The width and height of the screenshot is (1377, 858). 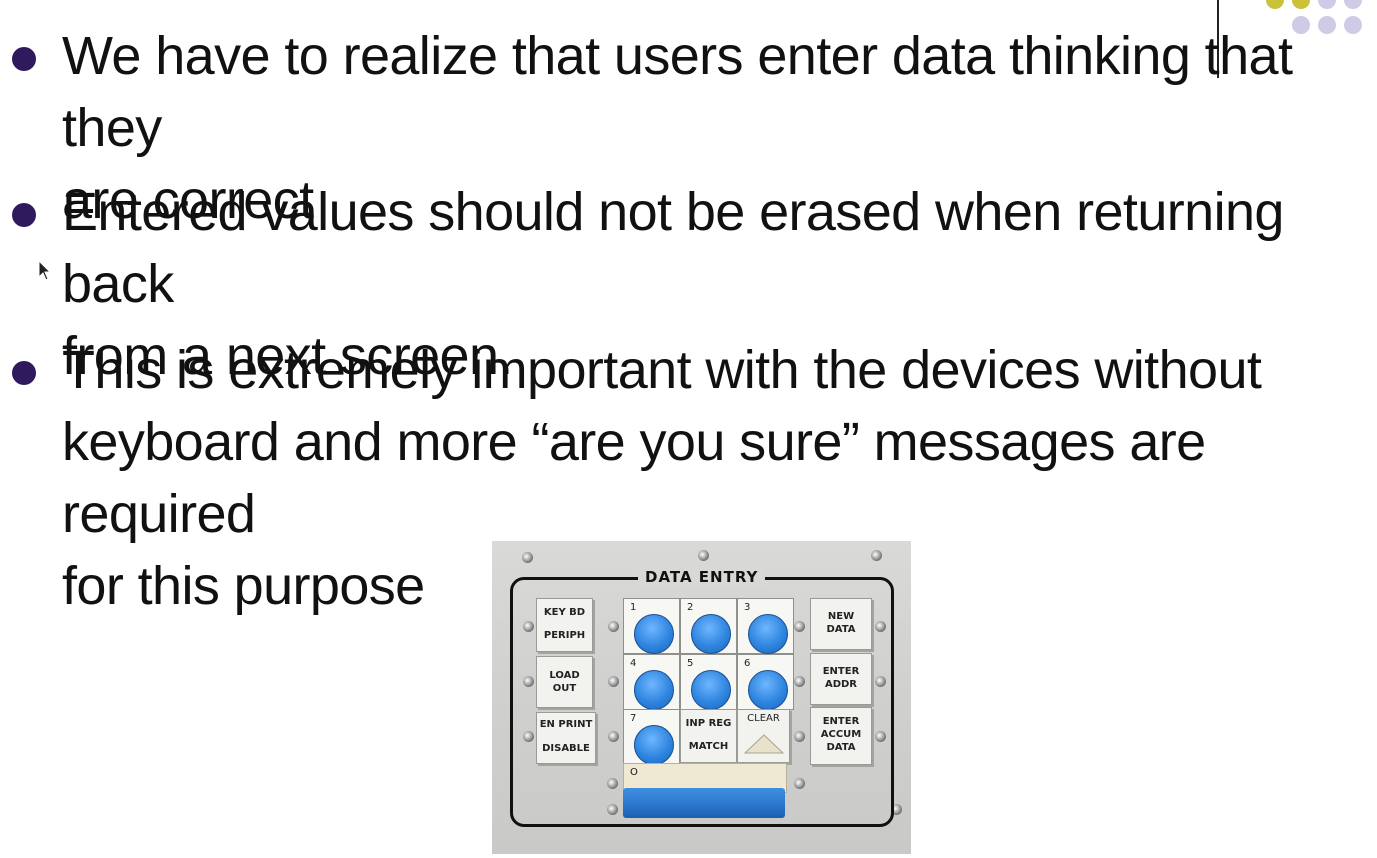 I want to click on number-key-1: 1, so click(x=651, y=626).